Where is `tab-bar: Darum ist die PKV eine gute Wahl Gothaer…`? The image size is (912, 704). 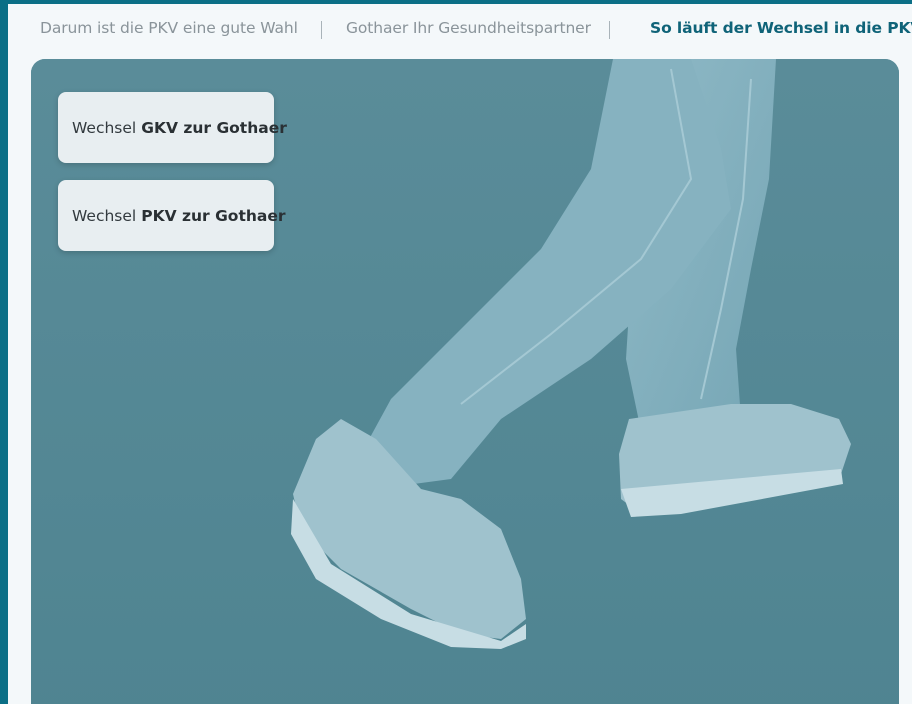
tab-bar: Darum ist die PKV eine gute Wahl Gothaer… is located at coordinates (460, 30).